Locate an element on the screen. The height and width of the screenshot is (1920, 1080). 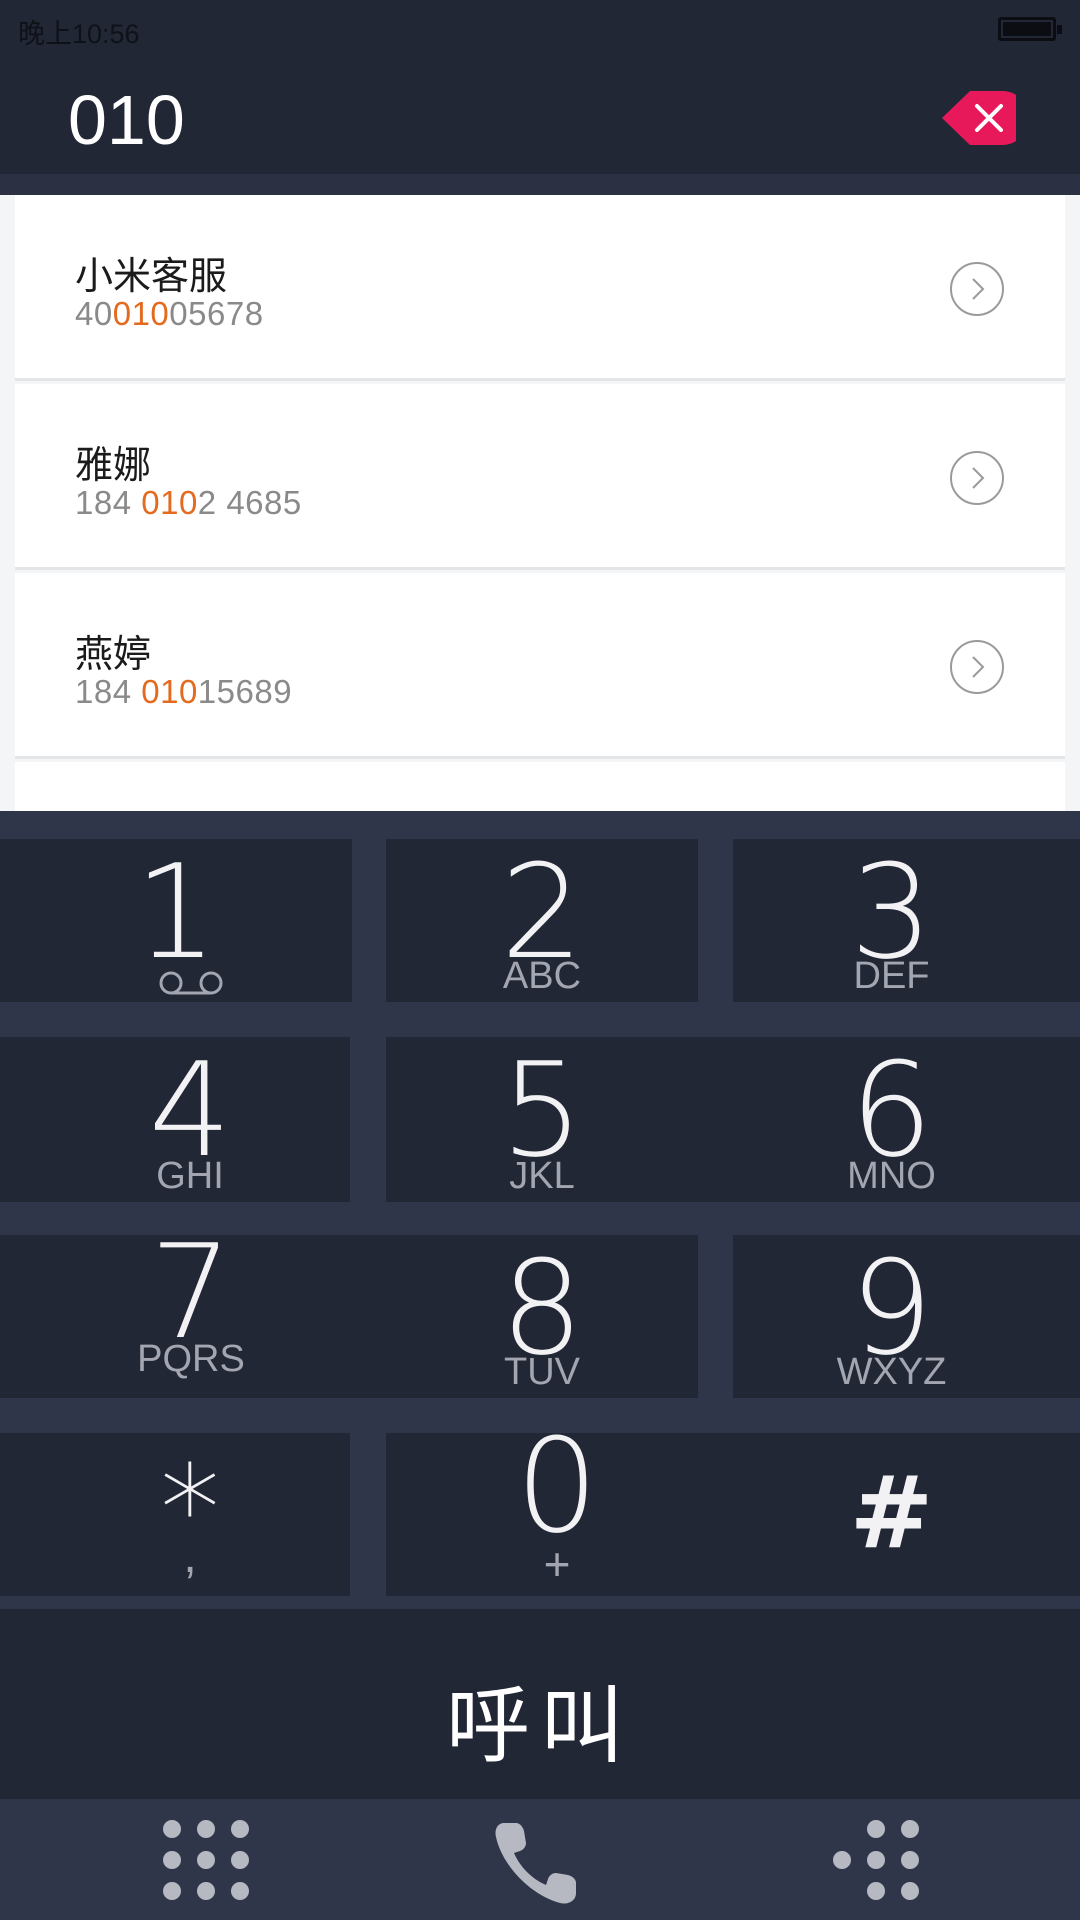
dialed-number: 010 is located at coordinates (126, 120).